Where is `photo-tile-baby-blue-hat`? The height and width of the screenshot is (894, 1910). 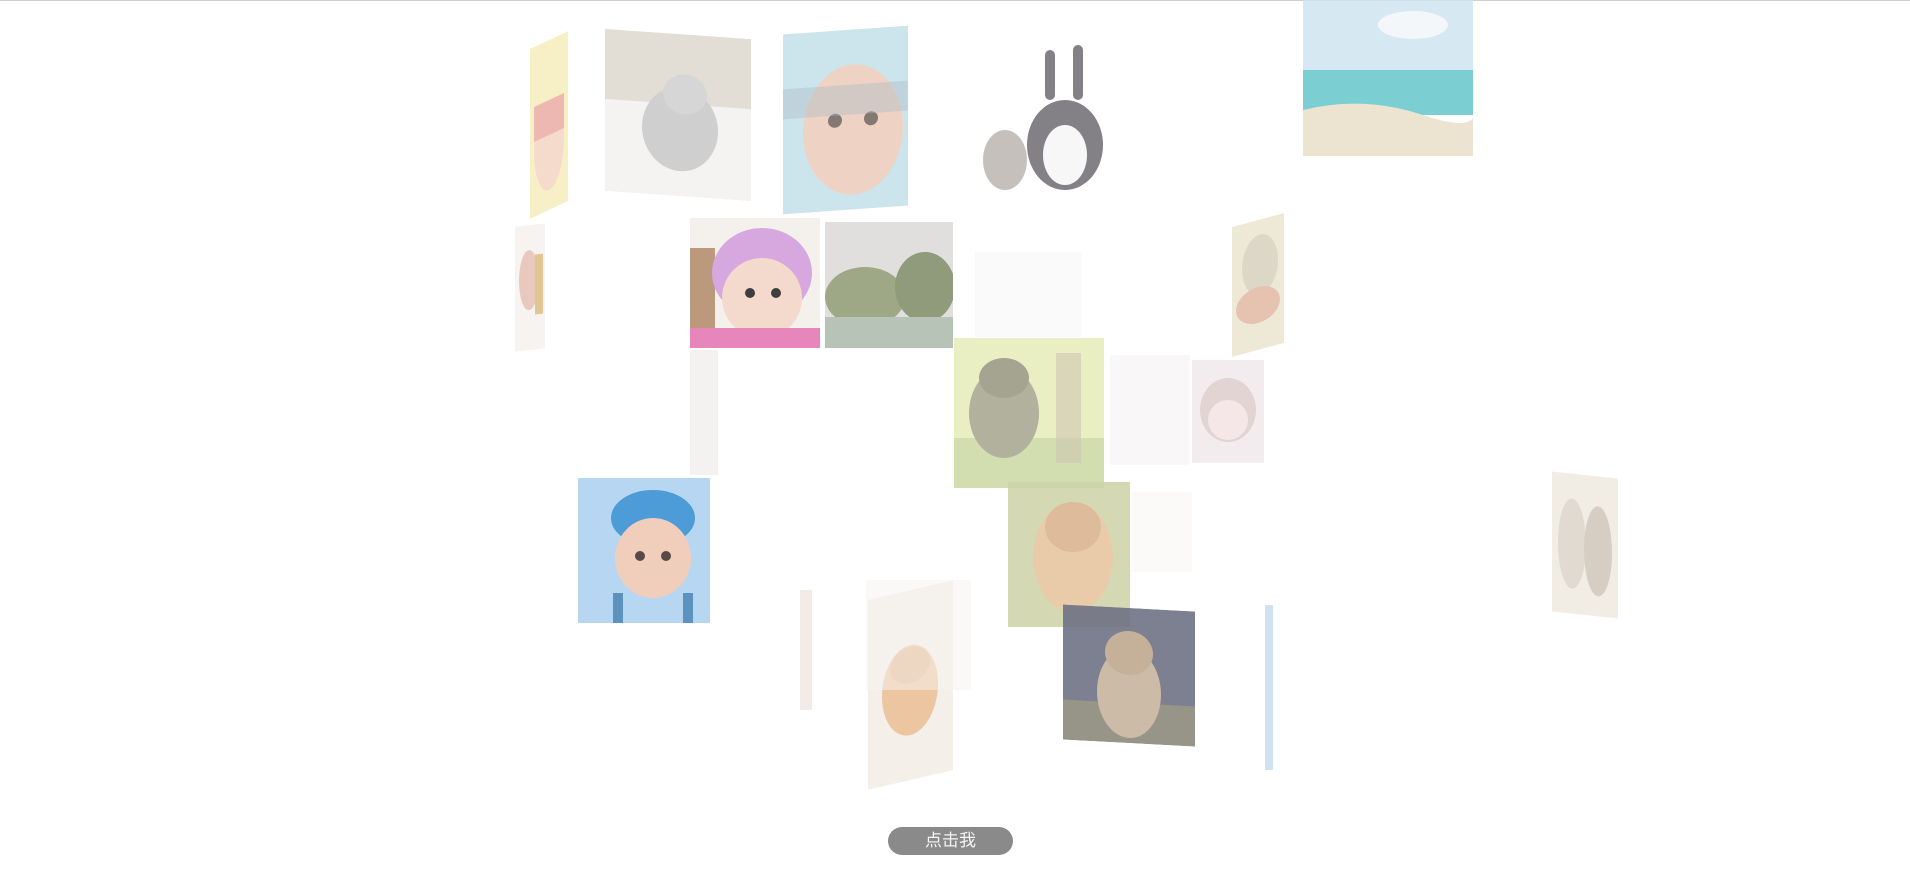
photo-tile-baby-blue-hat is located at coordinates (644, 550).